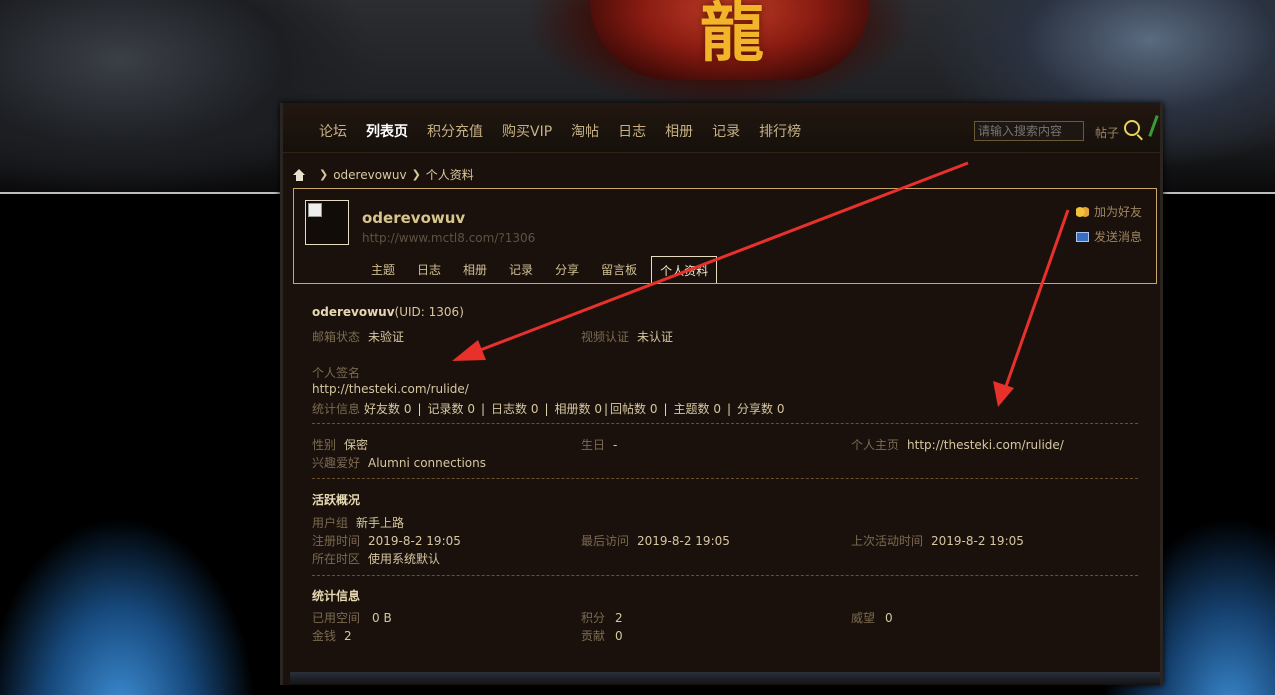 The image size is (1275, 695). Describe the element at coordinates (369, 175) in the screenshot. I see `breadcrumb-user: oderevowuv` at that location.